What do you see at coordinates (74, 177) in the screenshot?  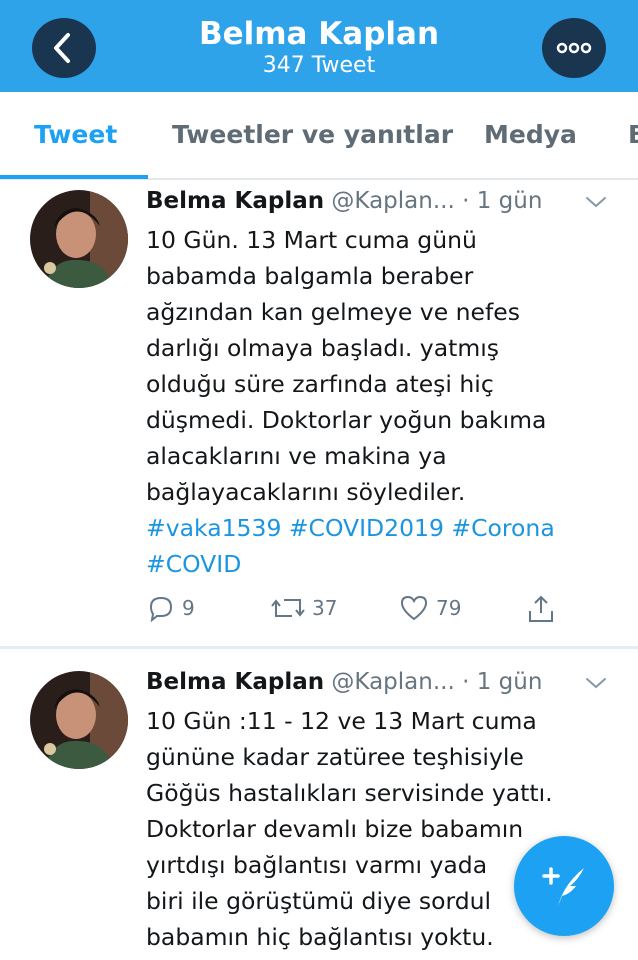 I see `active-tab-indicator` at bounding box center [74, 177].